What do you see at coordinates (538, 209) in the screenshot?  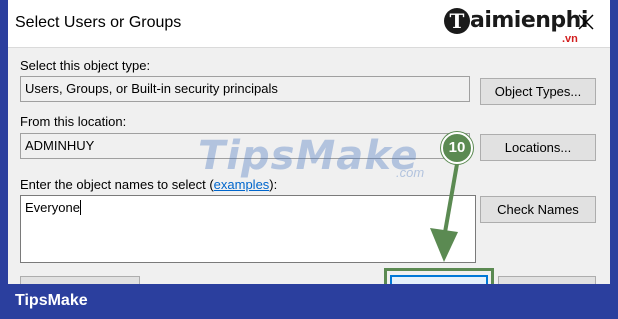 I see `check-names-button: Check Names` at bounding box center [538, 209].